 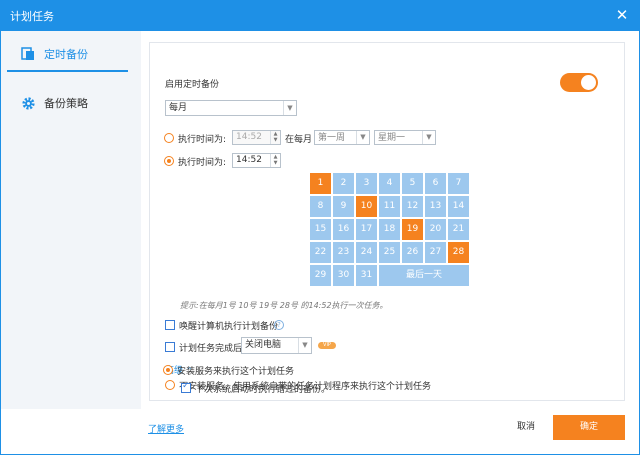 What do you see at coordinates (28, 103) in the screenshot?
I see `gear-icon` at bounding box center [28, 103].